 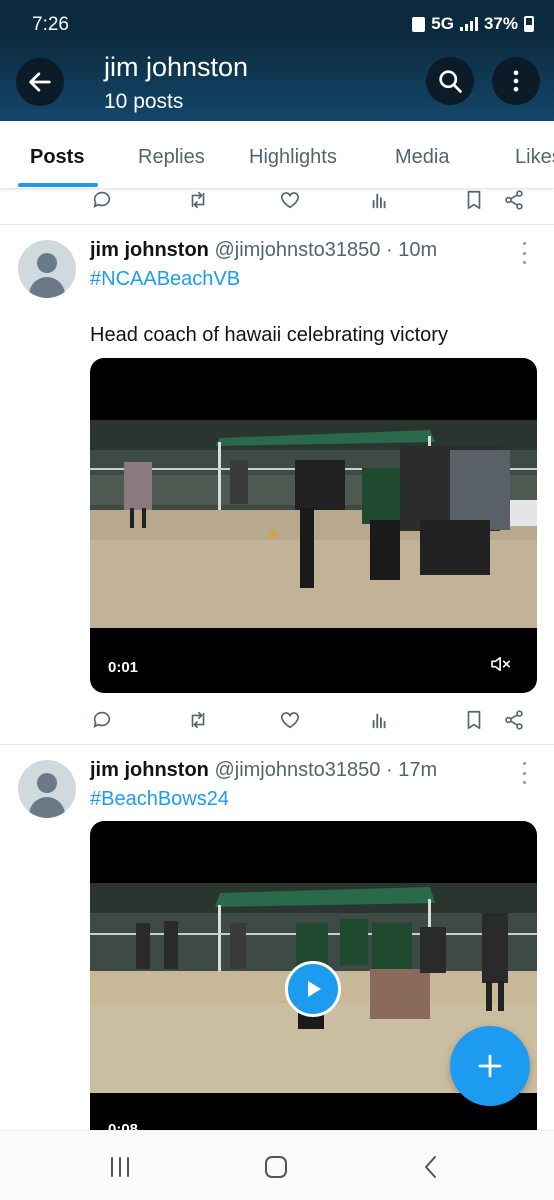 I want to click on hashtag-link: #NCAABeachVB, so click(x=165, y=279).